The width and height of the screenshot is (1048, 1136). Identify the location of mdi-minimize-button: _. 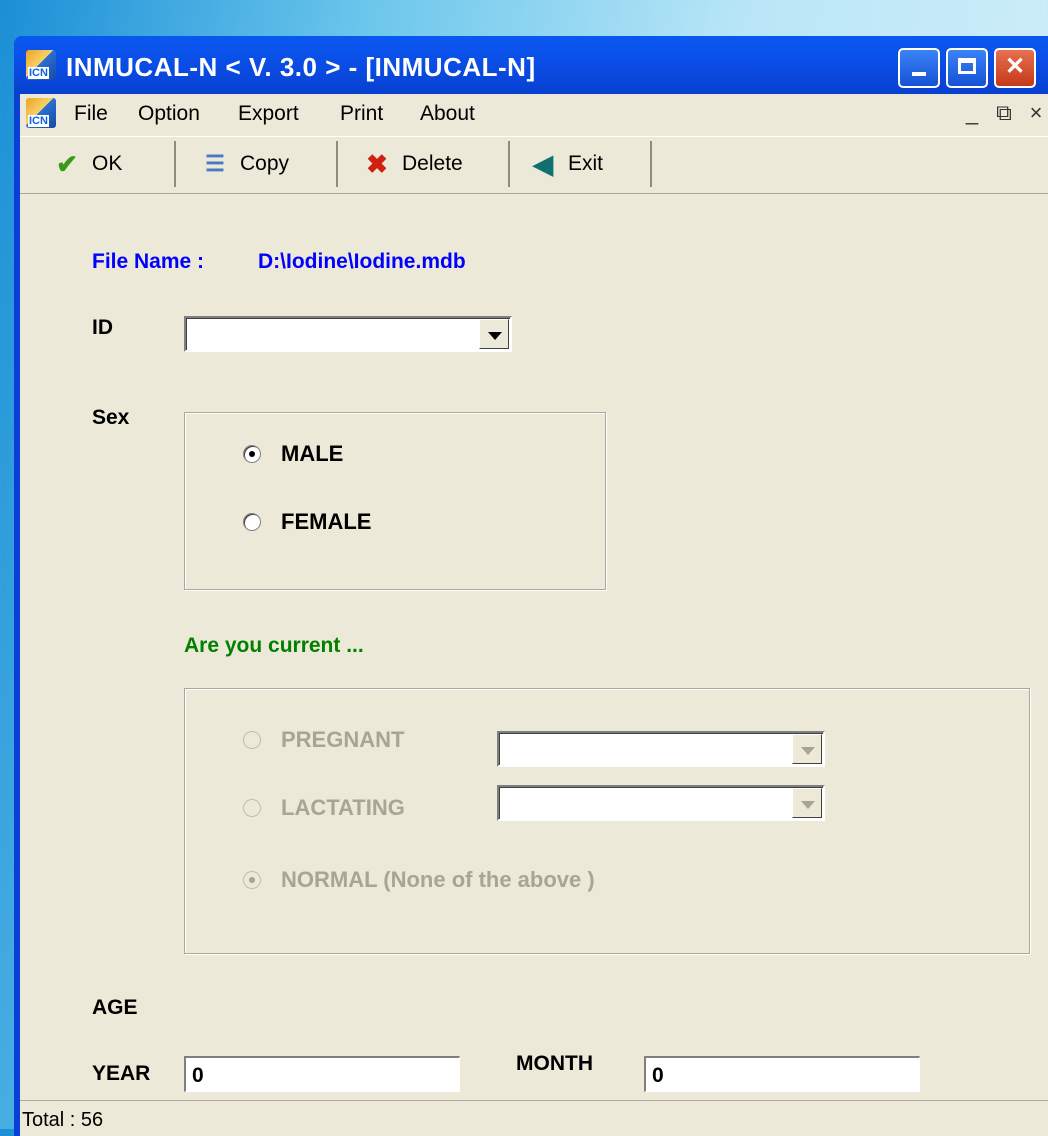
(972, 114).